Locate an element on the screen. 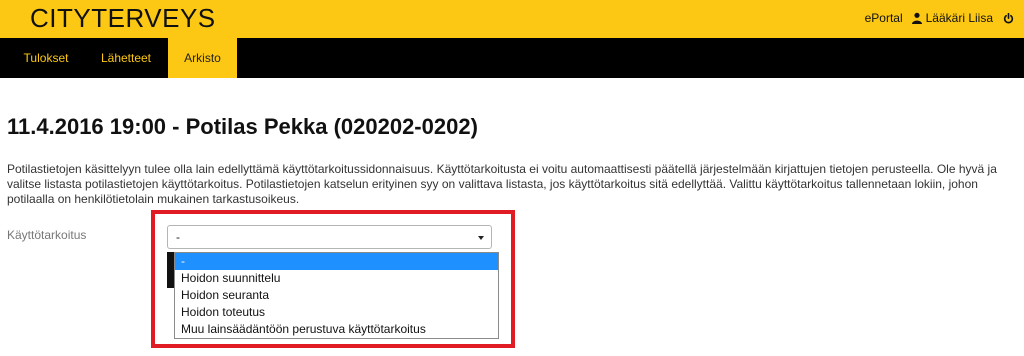  eportal-link: ePortal is located at coordinates (884, 18).